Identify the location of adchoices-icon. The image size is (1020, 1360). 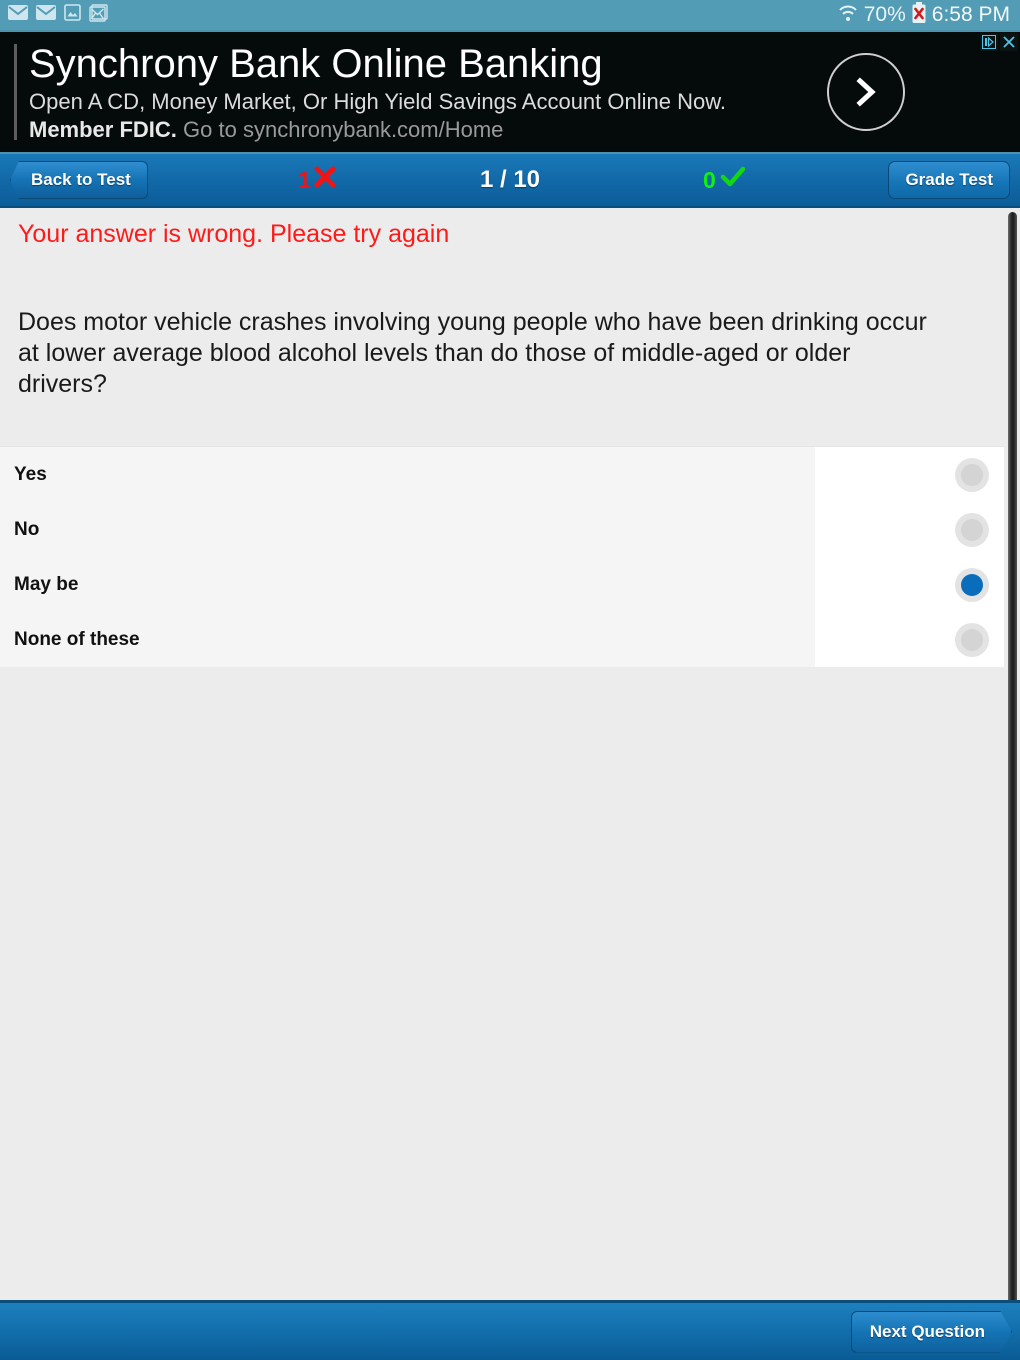
(989, 42).